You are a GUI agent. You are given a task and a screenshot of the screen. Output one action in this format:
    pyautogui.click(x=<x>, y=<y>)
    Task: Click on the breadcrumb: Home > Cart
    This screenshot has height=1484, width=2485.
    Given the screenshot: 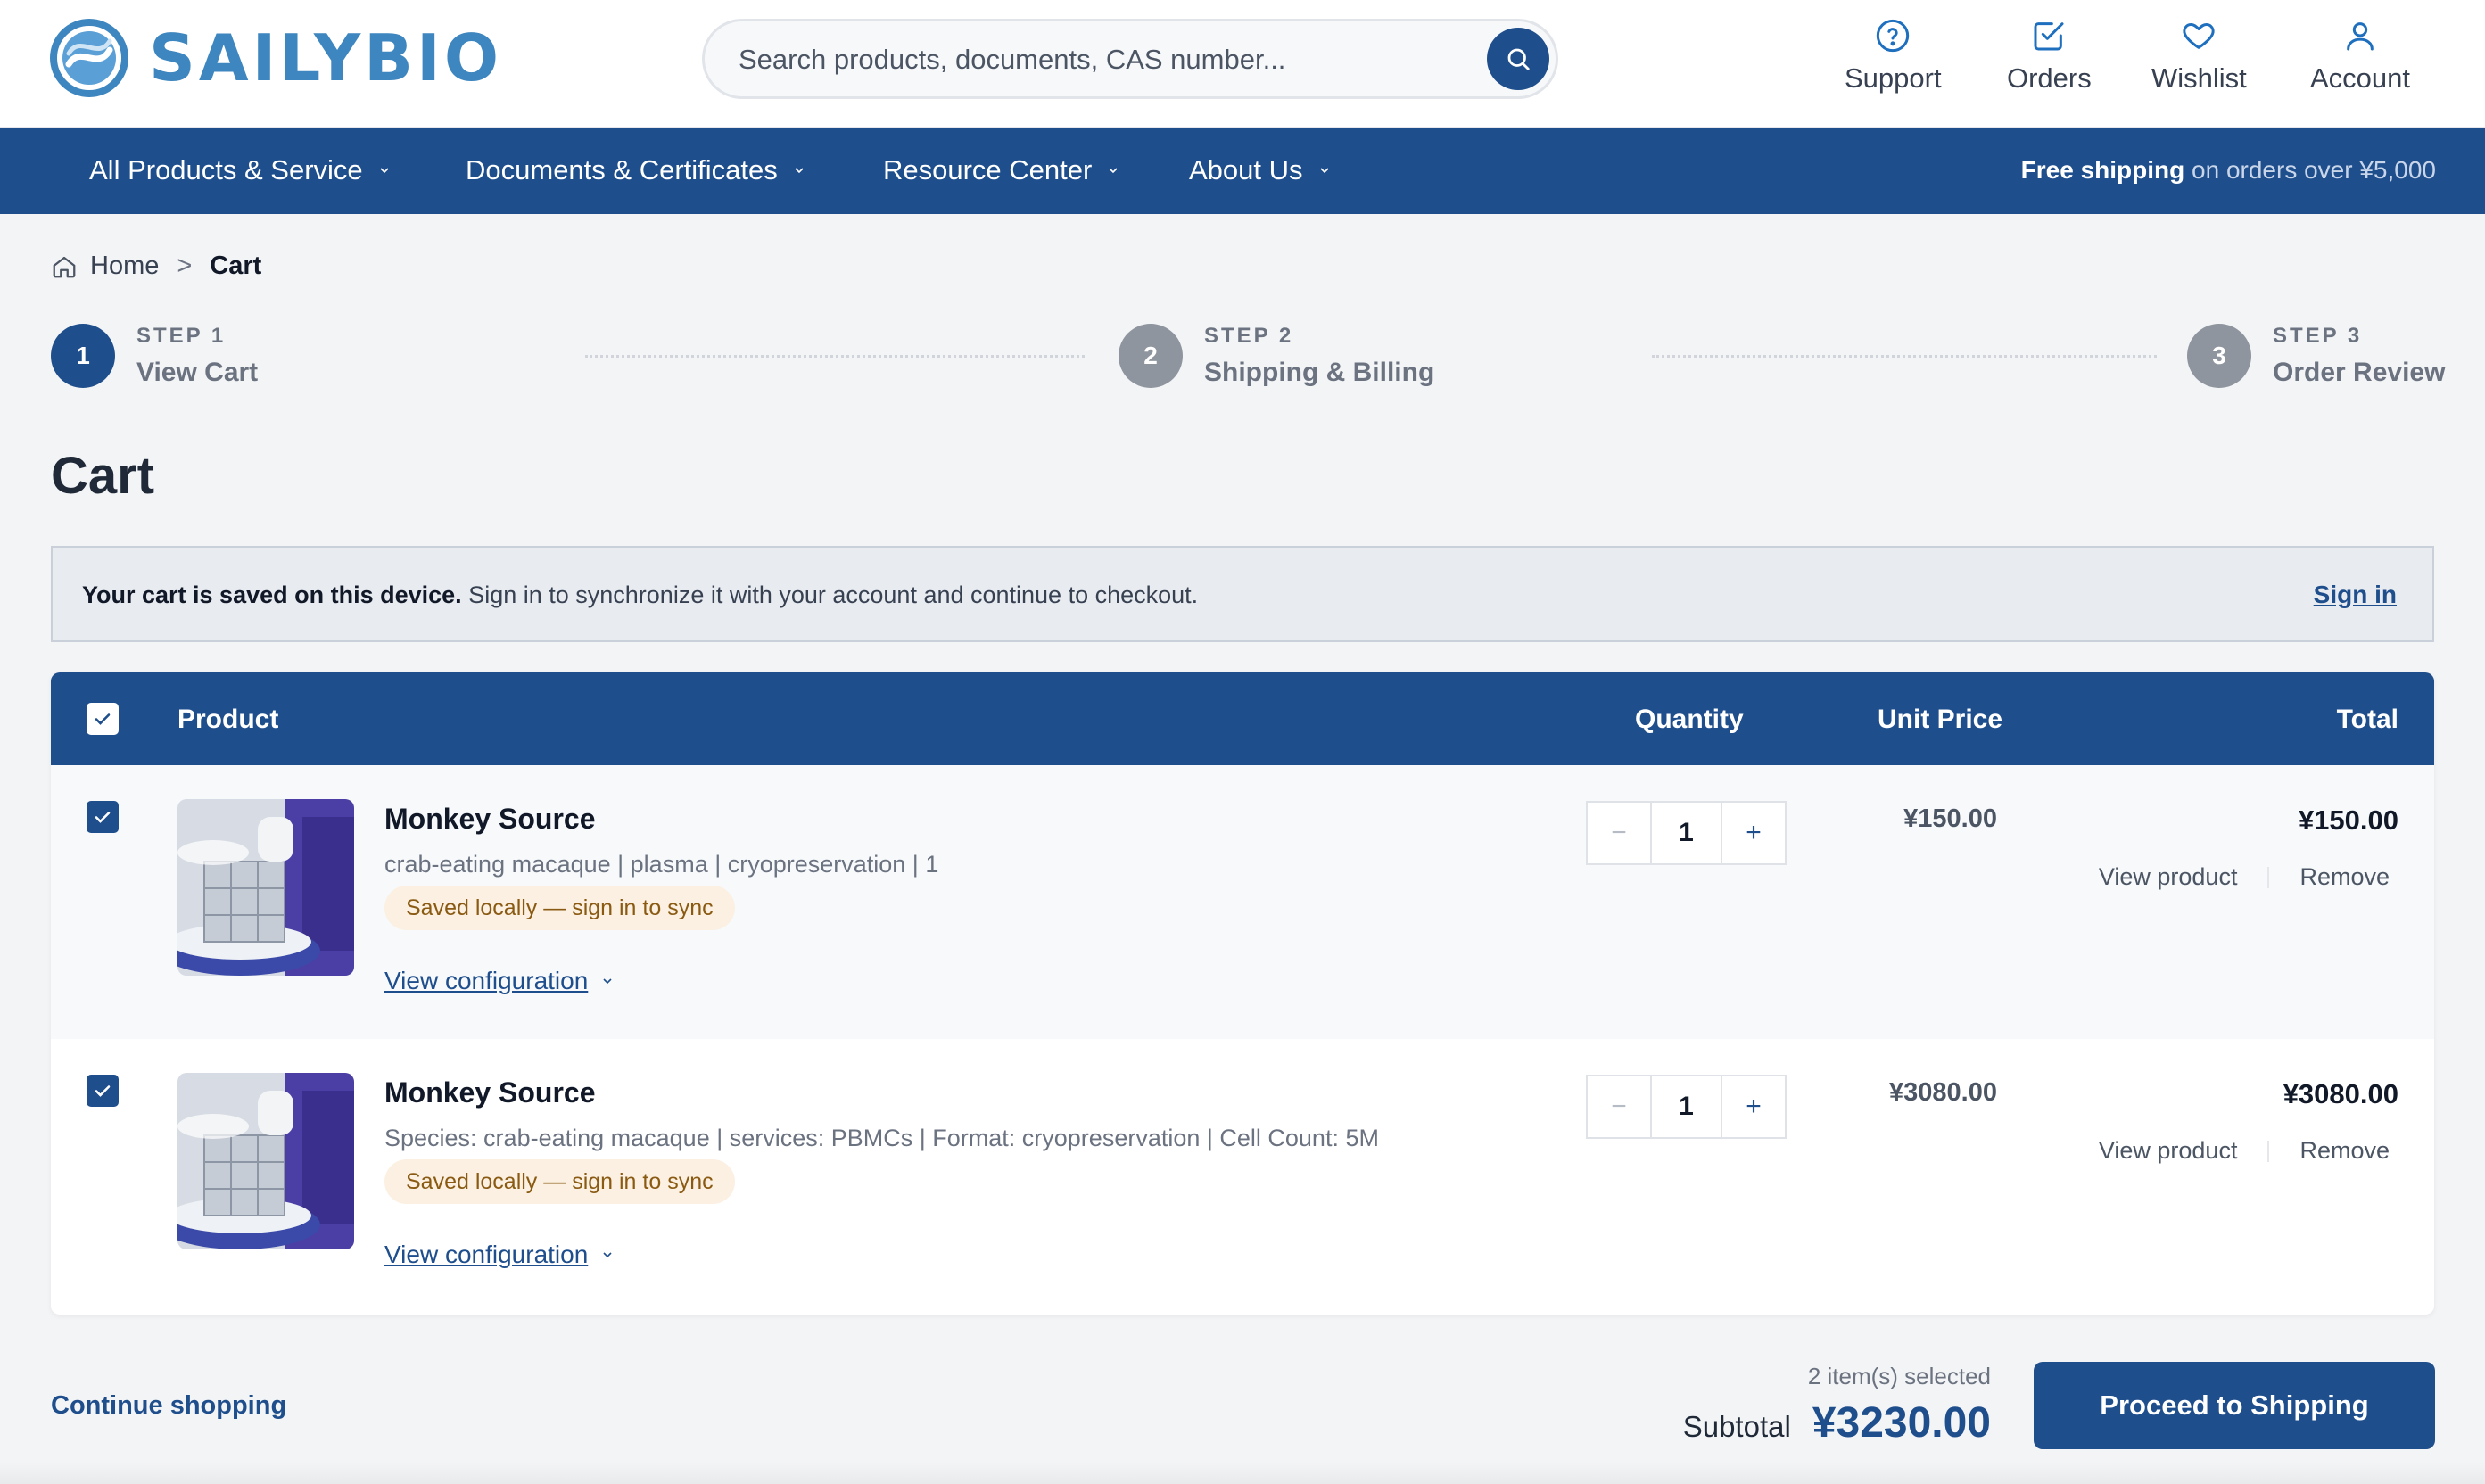 What is the action you would take?
    pyautogui.click(x=156, y=266)
    